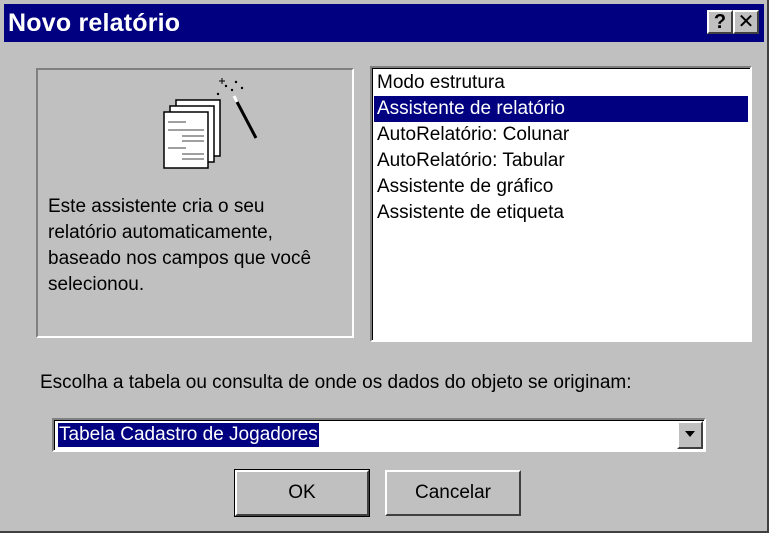 Image resolution: width=771 pixels, height=533 pixels. What do you see at coordinates (188, 435) in the screenshot?
I see `source-table-value: Tabela Cadastro de Jogadores` at bounding box center [188, 435].